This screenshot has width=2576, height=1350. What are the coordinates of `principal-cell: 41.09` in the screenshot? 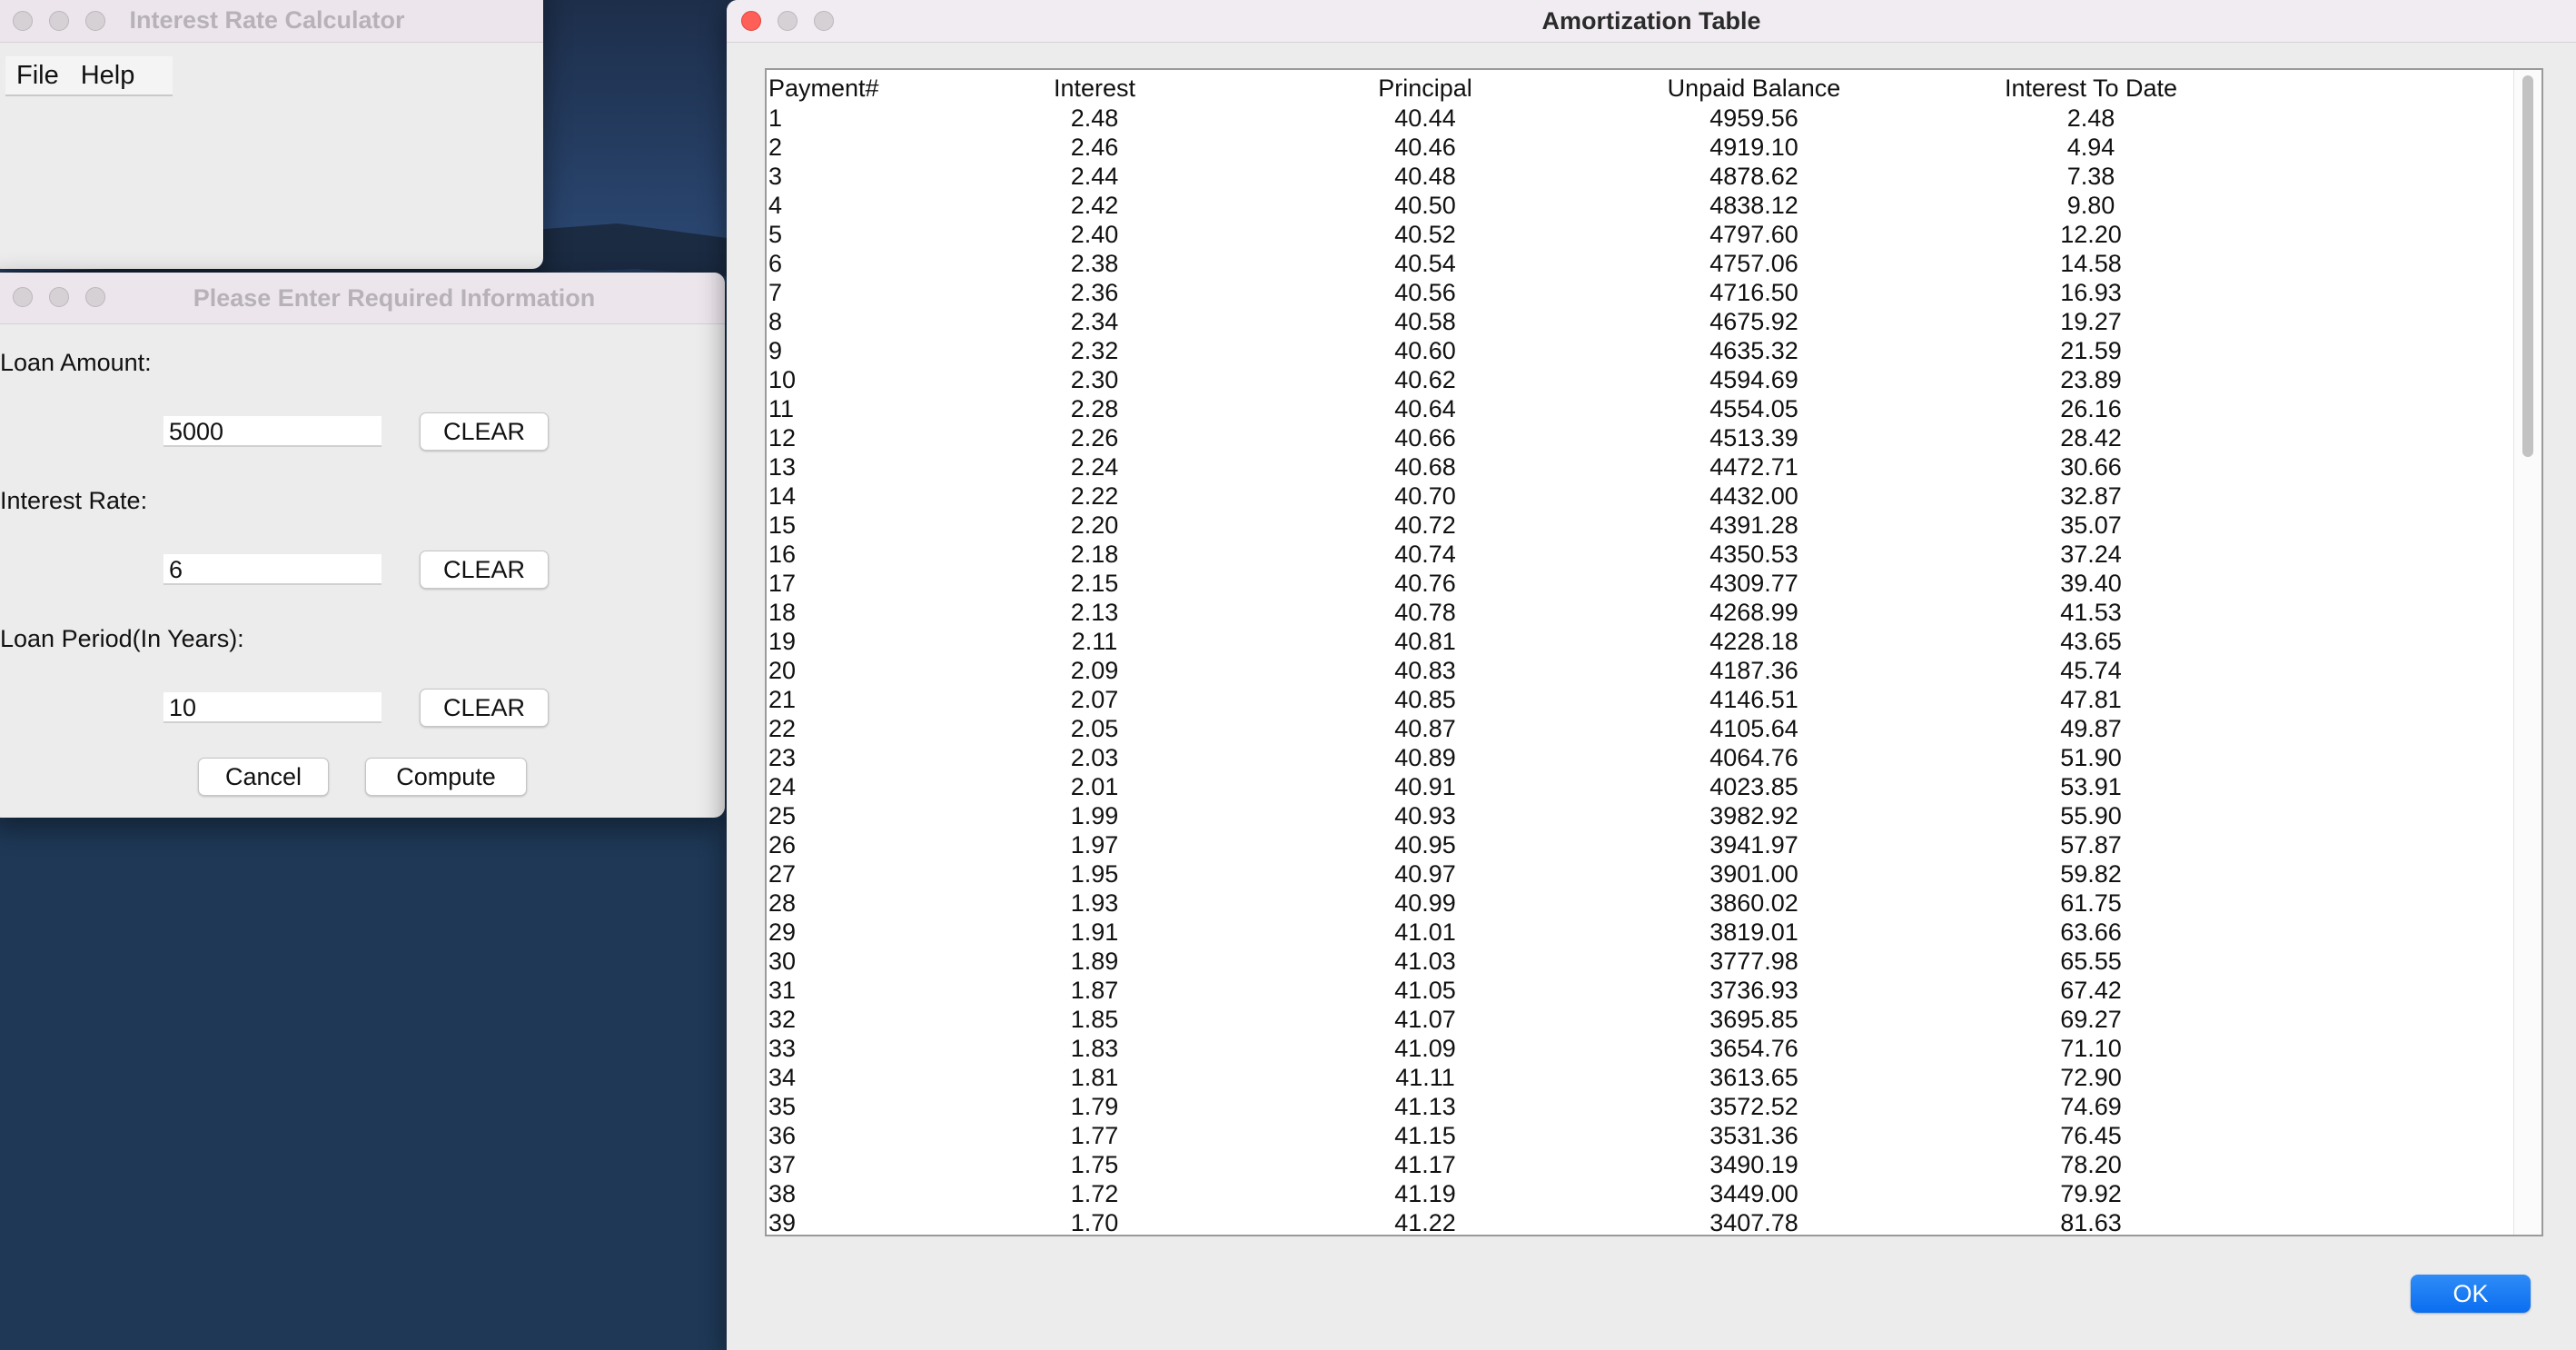 It's located at (1425, 1049).